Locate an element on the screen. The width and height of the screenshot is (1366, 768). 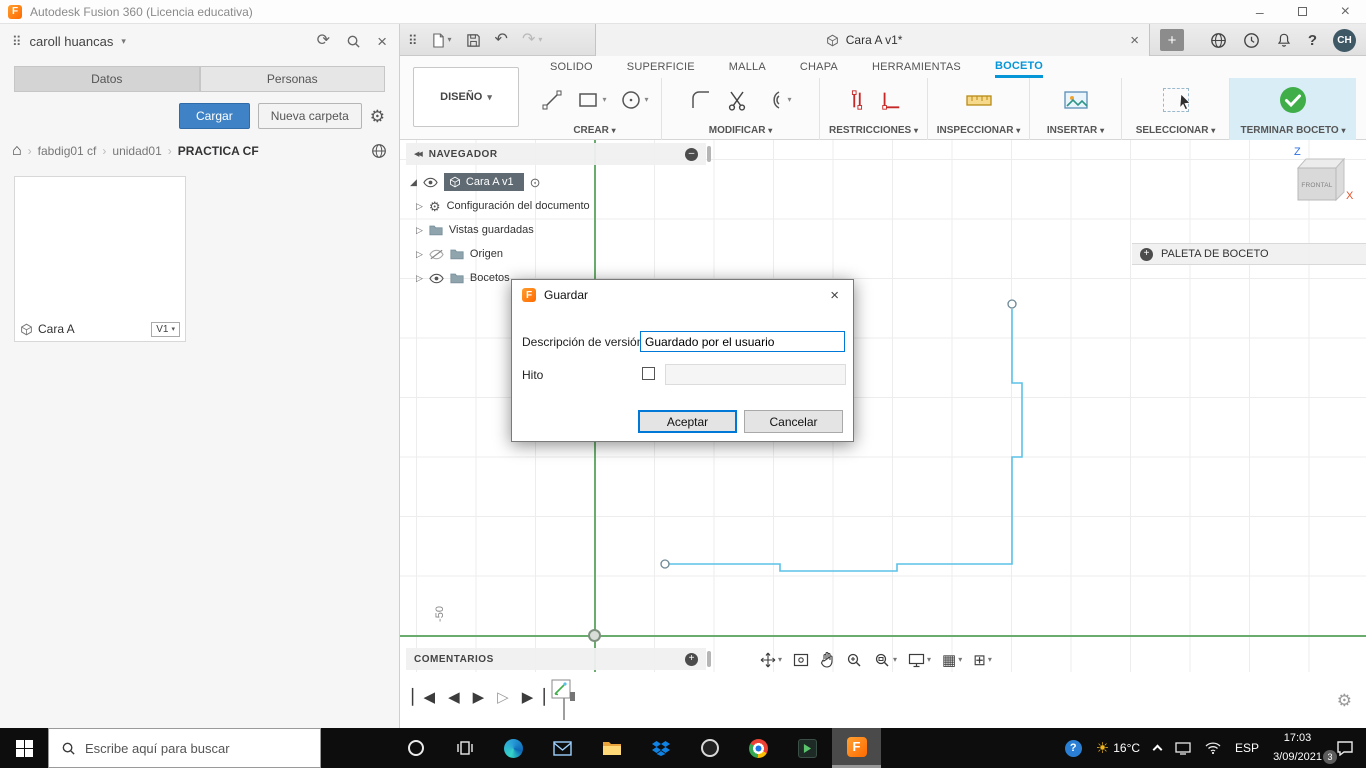
weather-widget: 16°C is located at coordinates (1118, 748).